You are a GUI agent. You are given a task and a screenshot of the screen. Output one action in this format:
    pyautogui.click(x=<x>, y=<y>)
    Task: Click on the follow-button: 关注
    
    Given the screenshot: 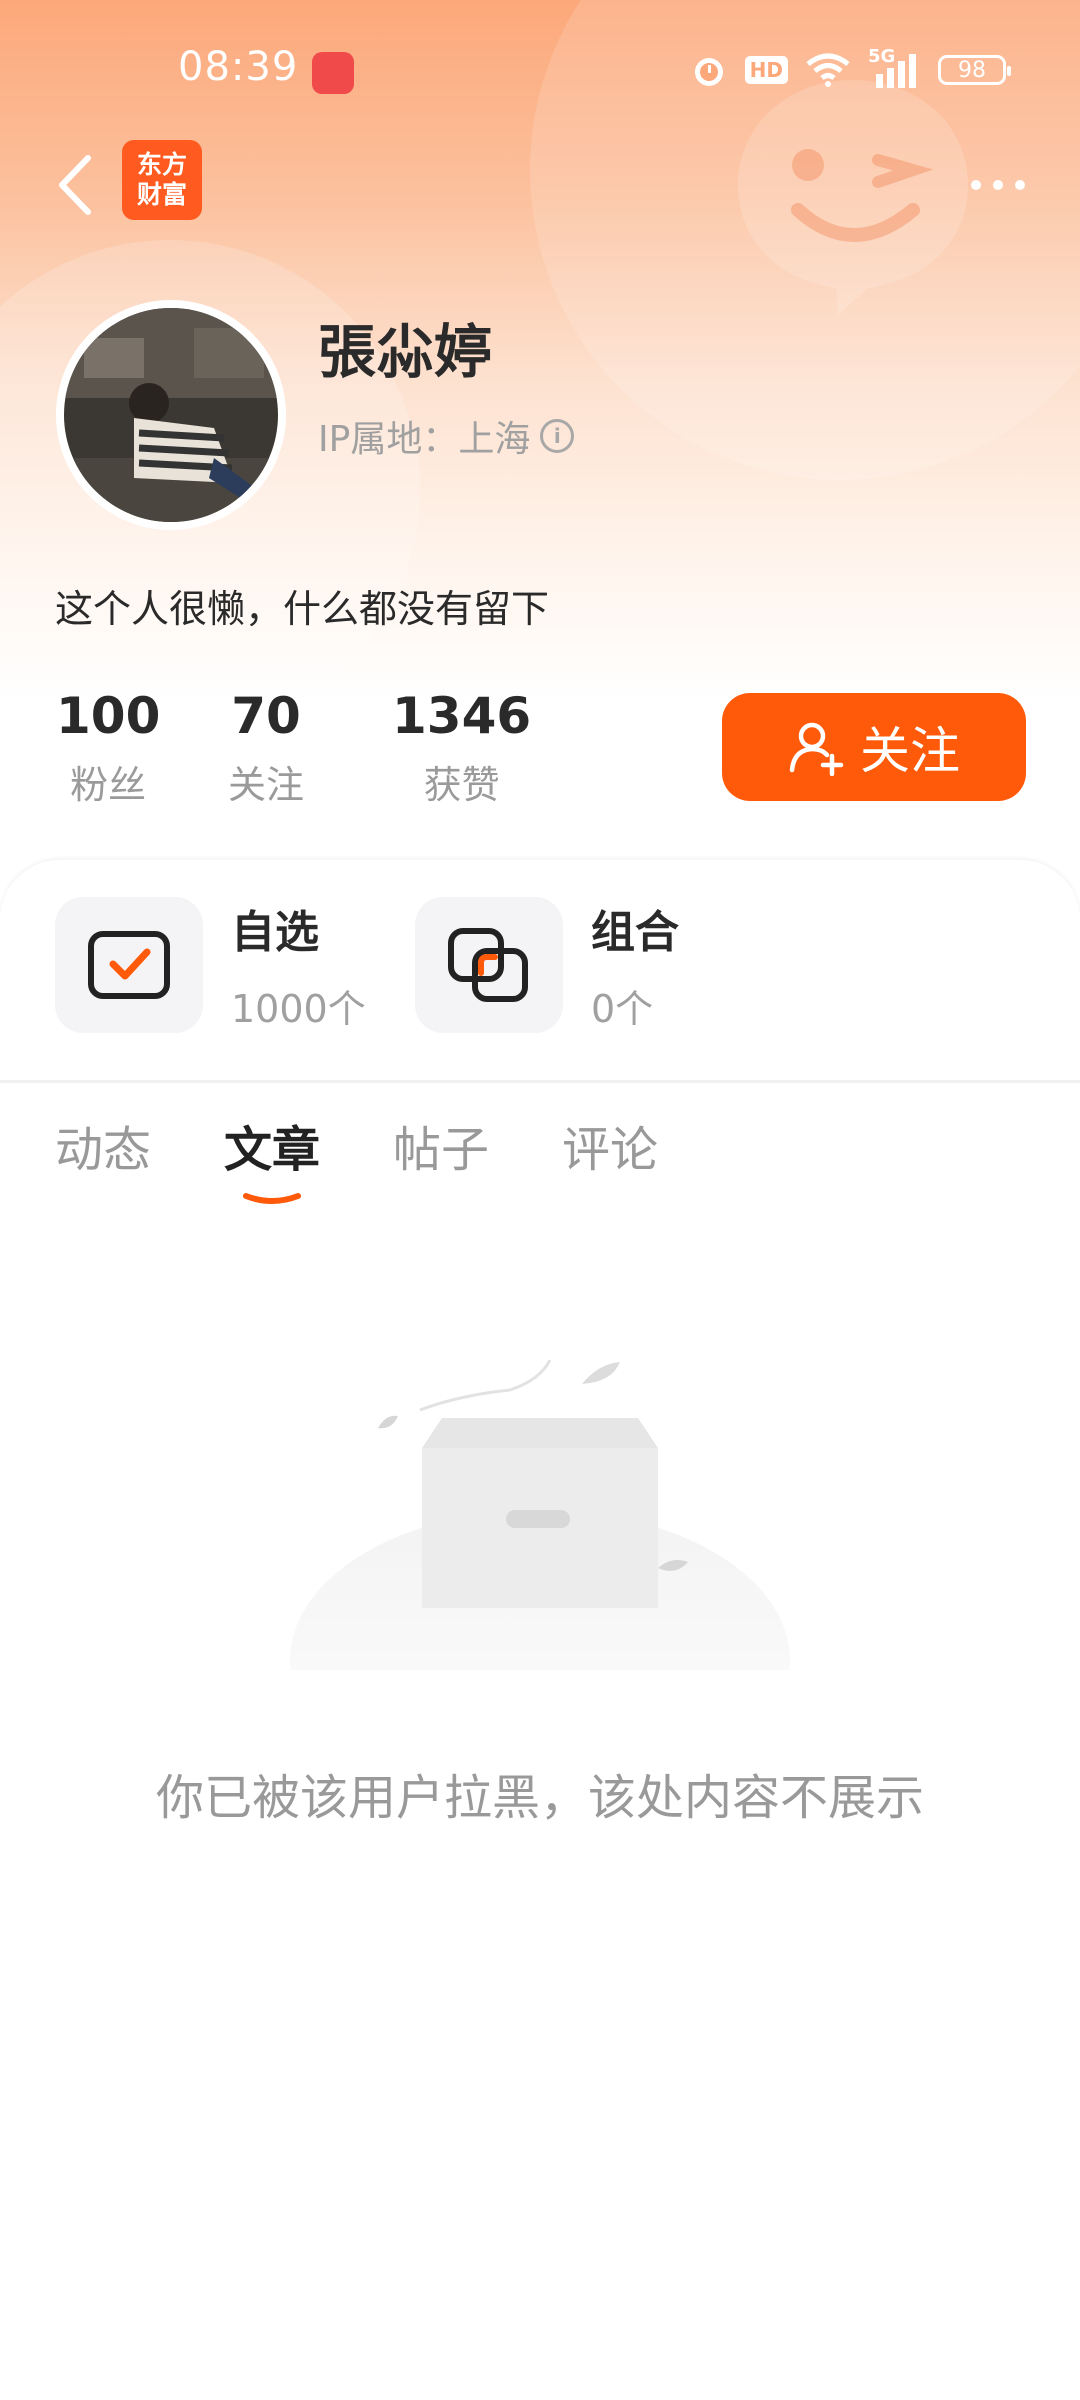 What is the action you would take?
    pyautogui.click(x=874, y=747)
    